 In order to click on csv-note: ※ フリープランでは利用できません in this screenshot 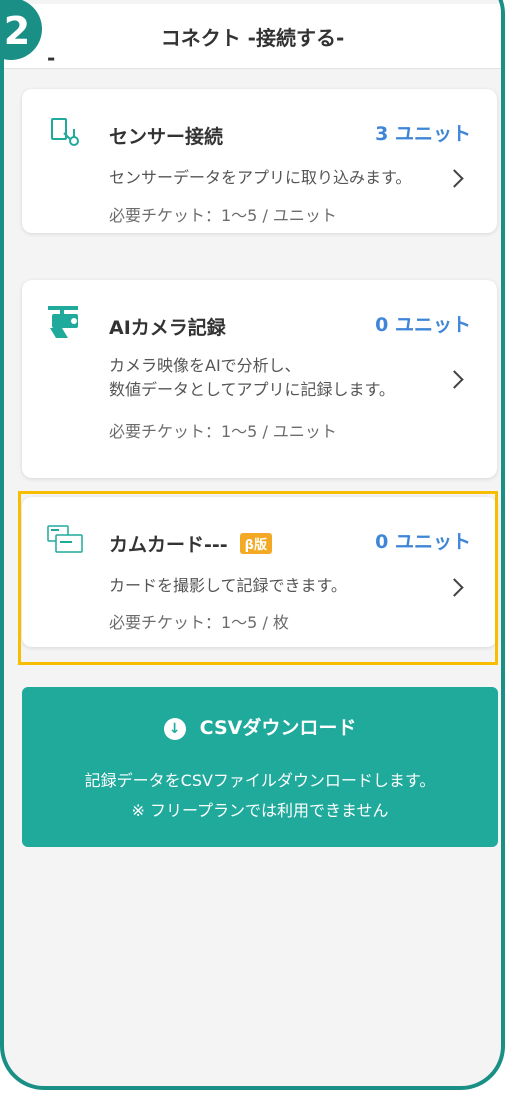, I will do `click(260, 810)`.